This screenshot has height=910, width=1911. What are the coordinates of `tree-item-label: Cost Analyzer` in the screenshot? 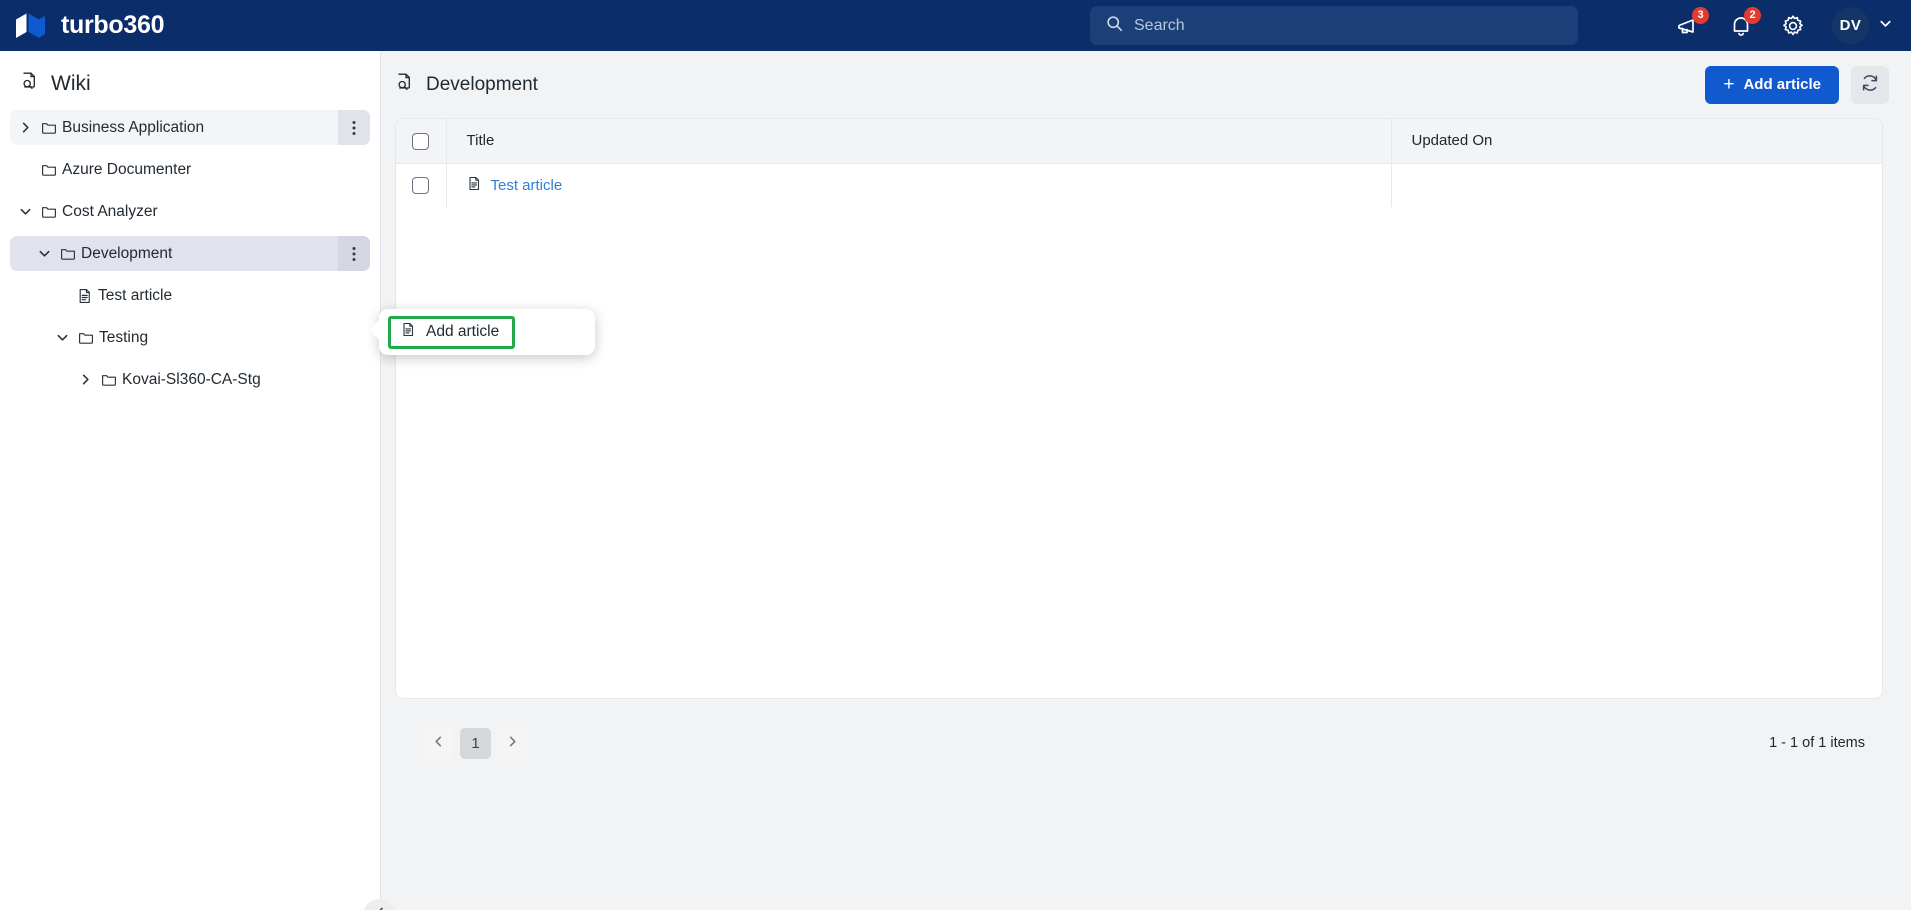 It's located at (110, 211).